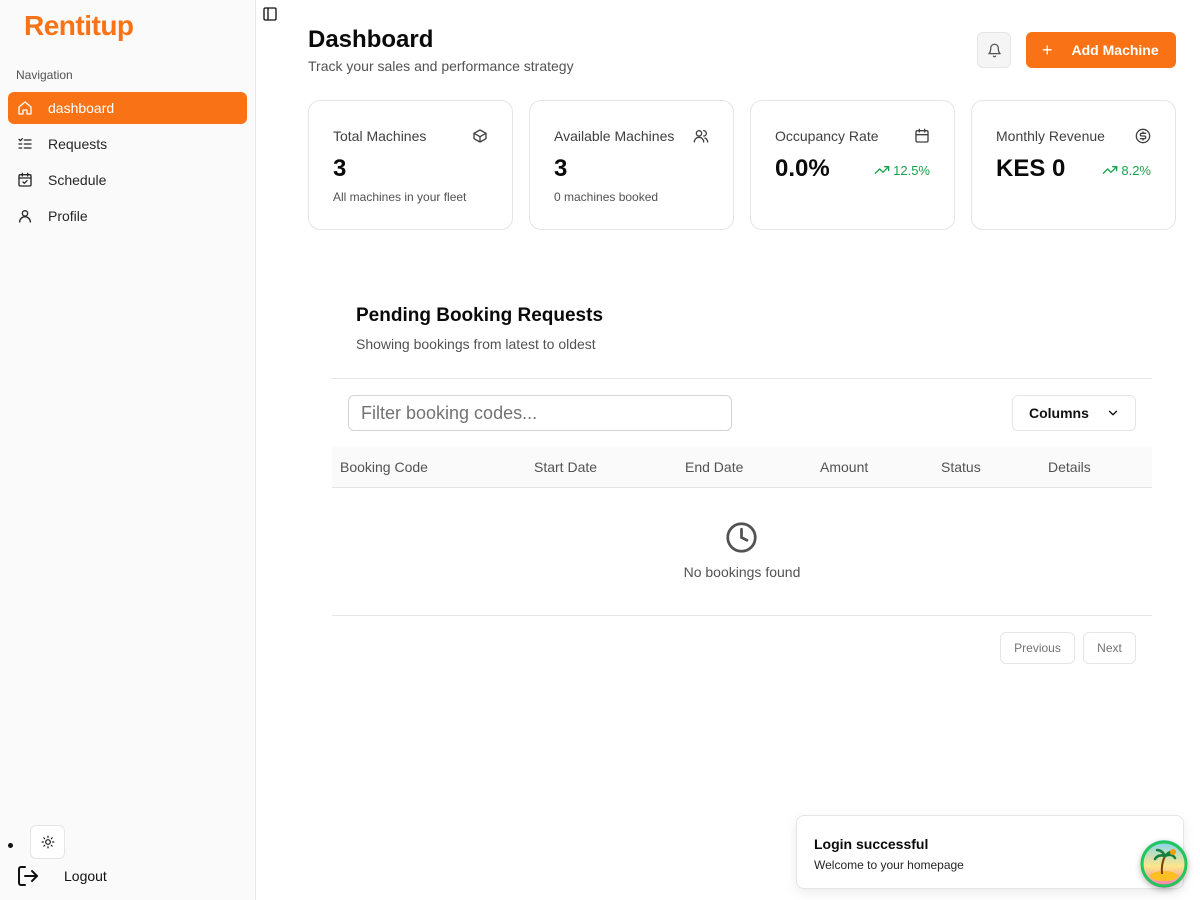  I want to click on stat-card-available-machines: Available Machines 3 0 machines booked, so click(631, 165).